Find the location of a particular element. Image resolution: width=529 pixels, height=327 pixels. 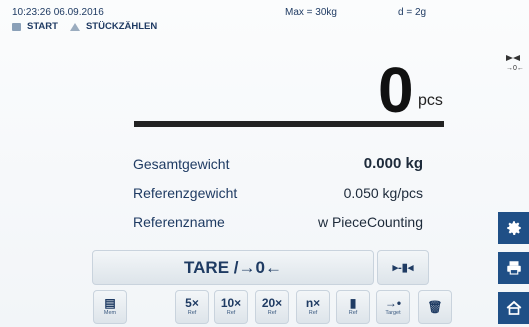

datetime: 10:23:26 06.09.2016 is located at coordinates (58, 12).